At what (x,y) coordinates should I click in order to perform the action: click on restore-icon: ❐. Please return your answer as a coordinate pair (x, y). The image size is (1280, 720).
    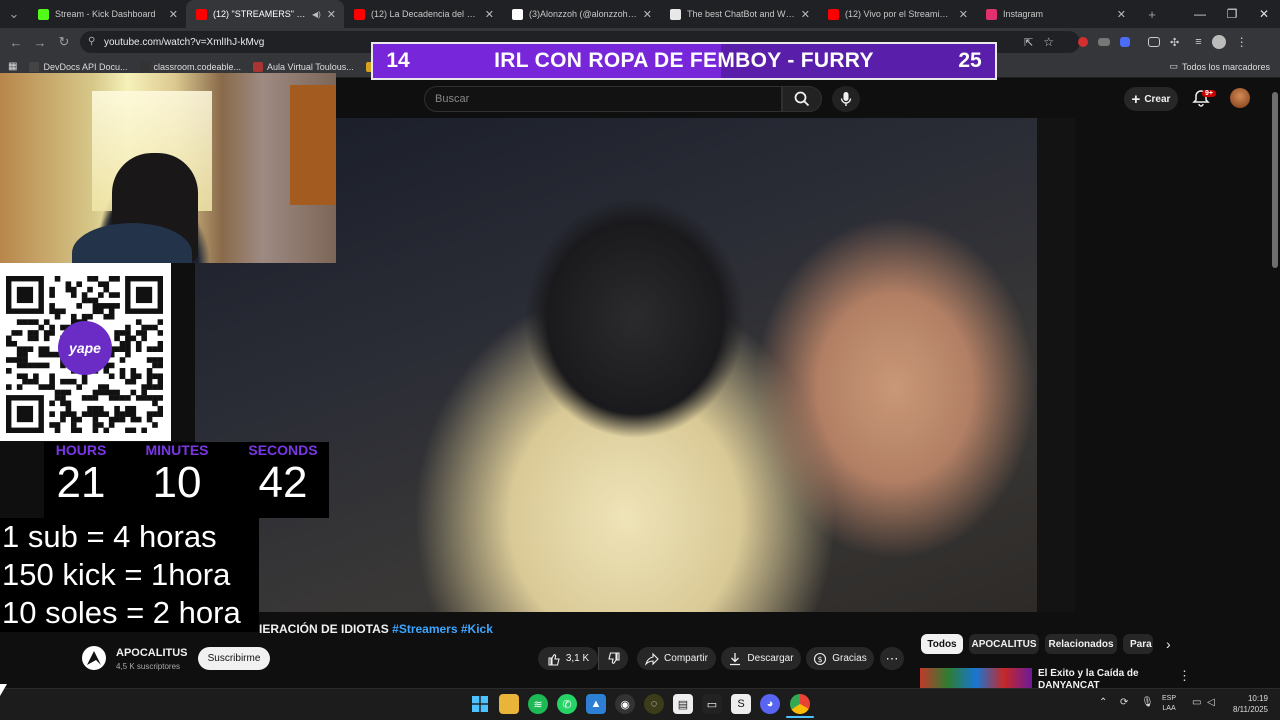
    Looking at the image, I should click on (1232, 14).